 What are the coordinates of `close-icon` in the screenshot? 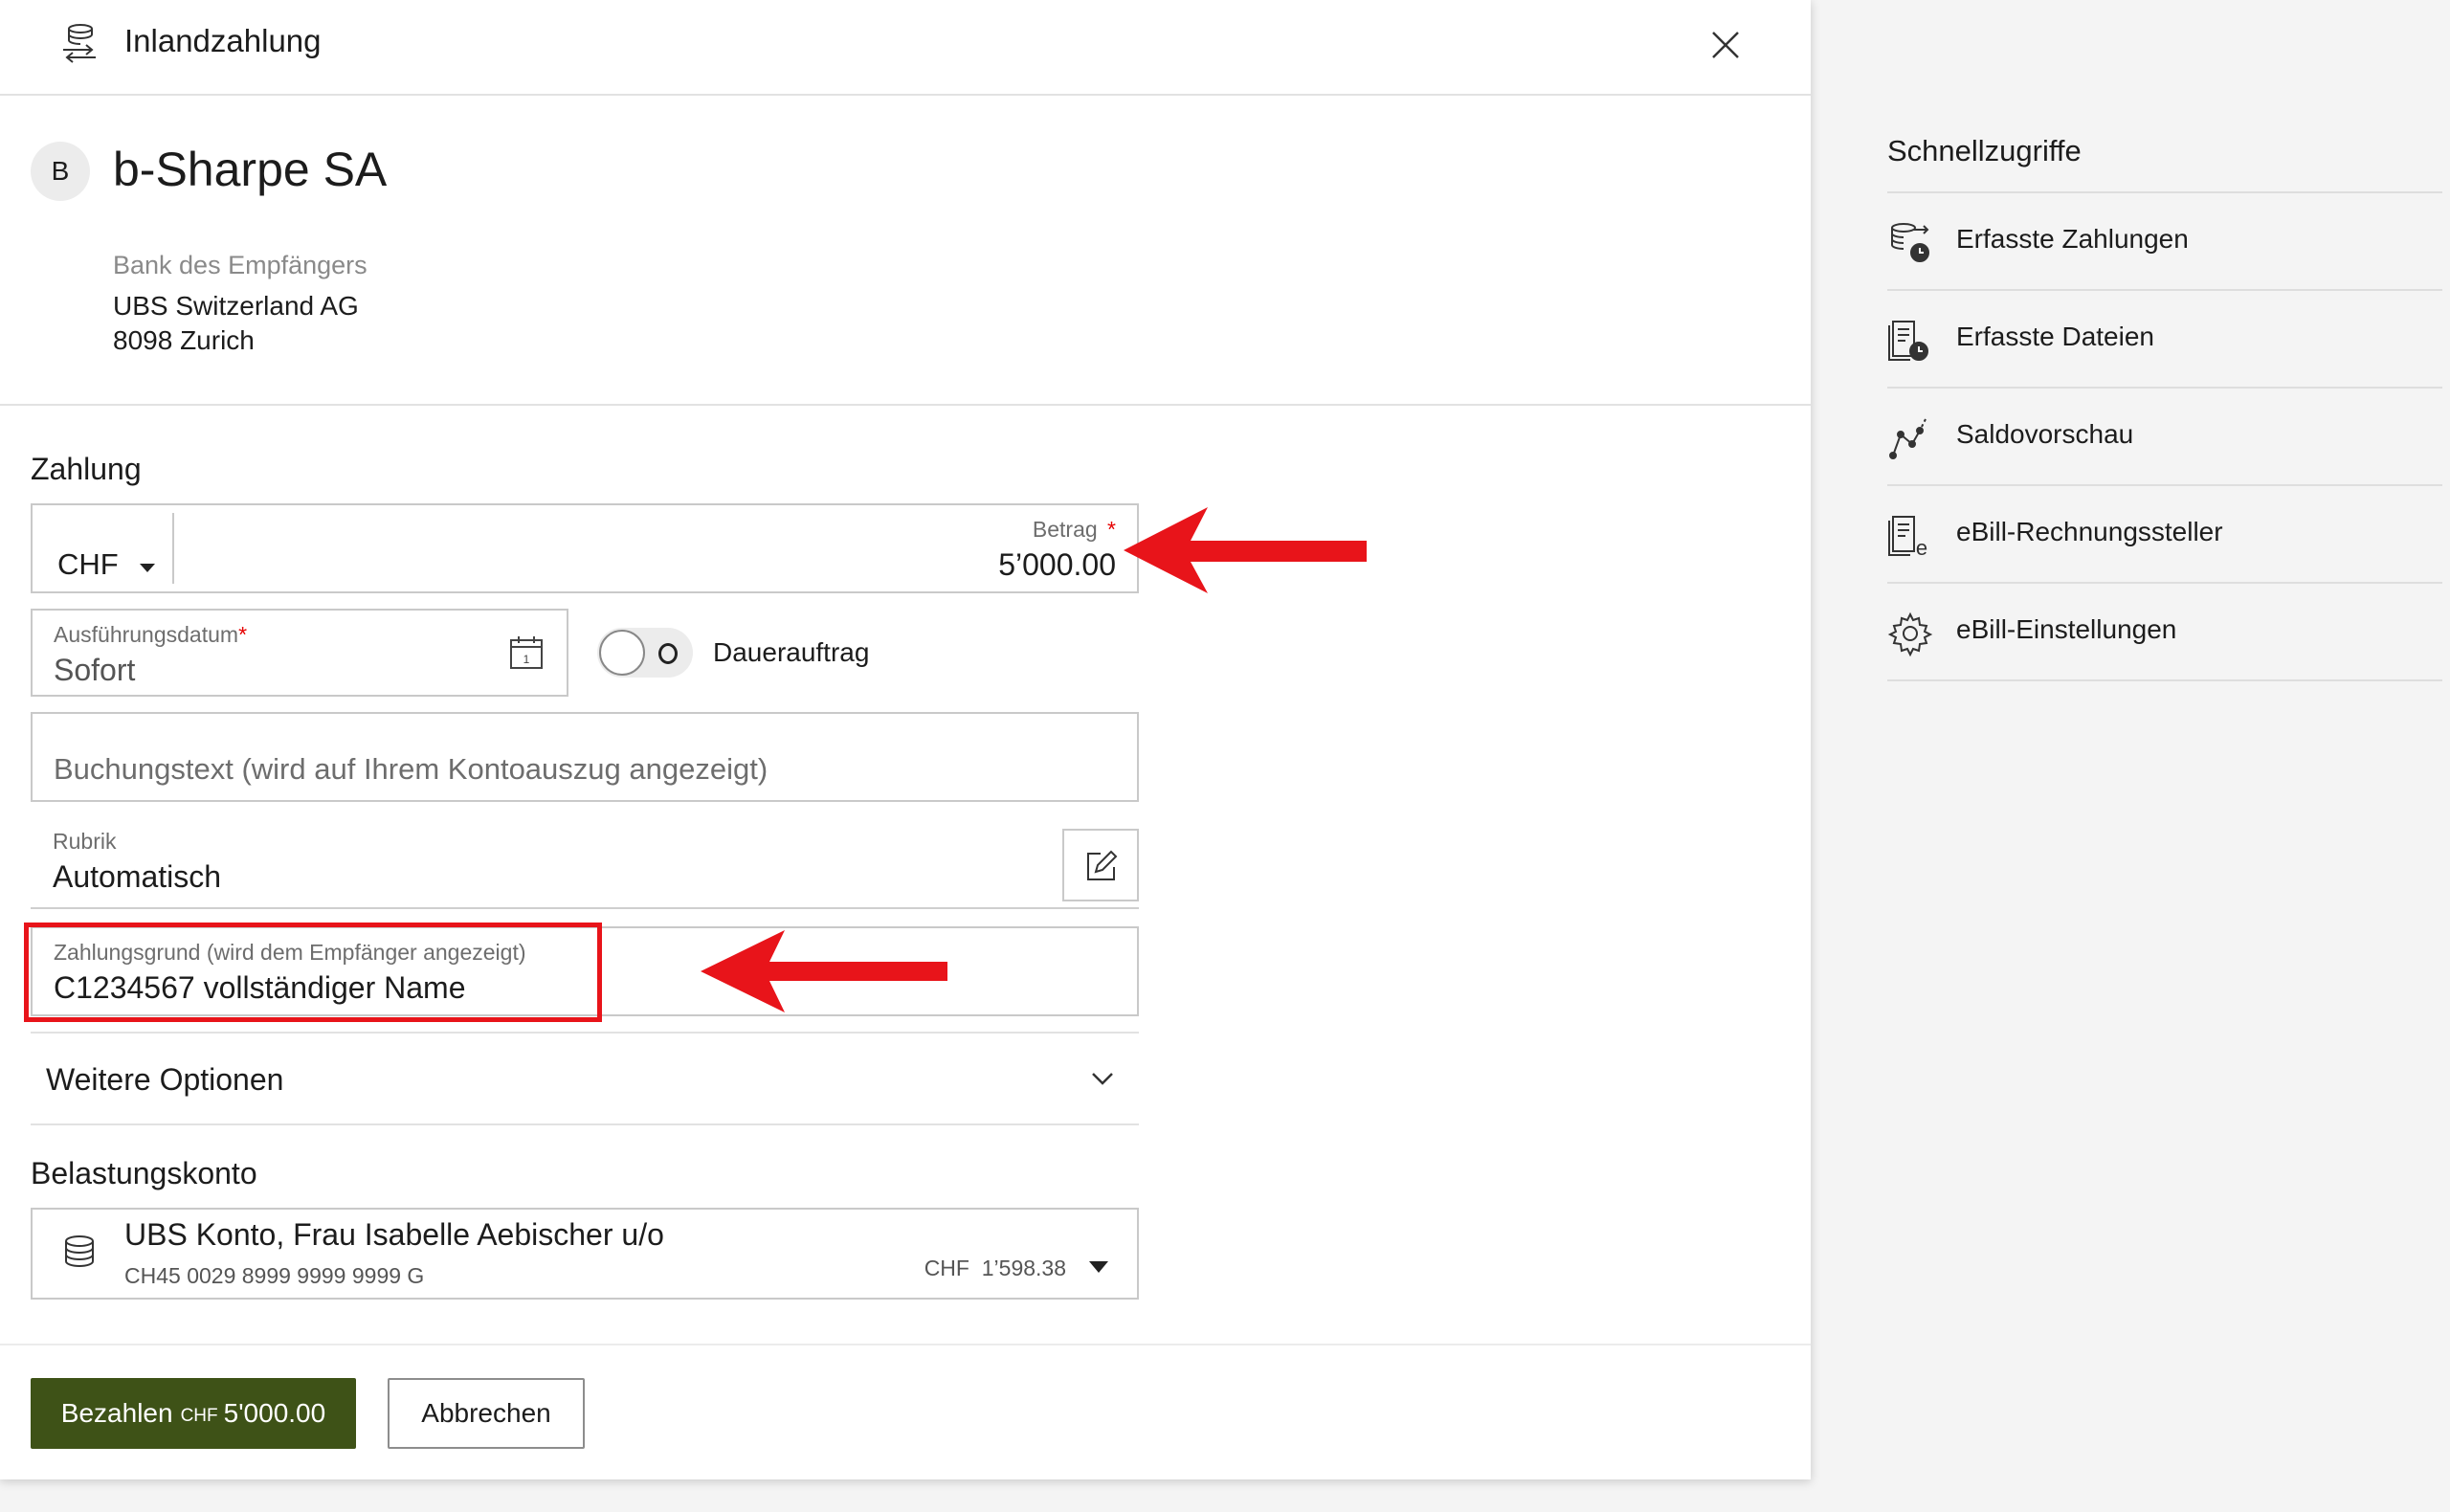 It's located at (1726, 45).